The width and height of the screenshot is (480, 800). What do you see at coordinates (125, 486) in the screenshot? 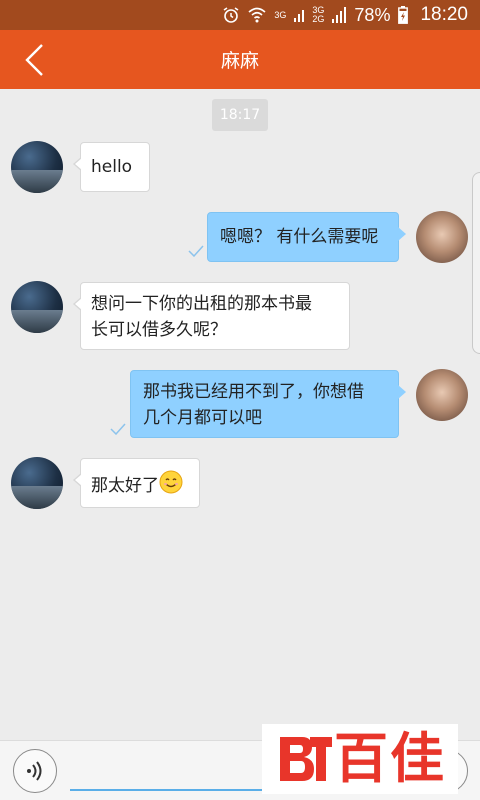
I see `message-text: 那太好了` at bounding box center [125, 486].